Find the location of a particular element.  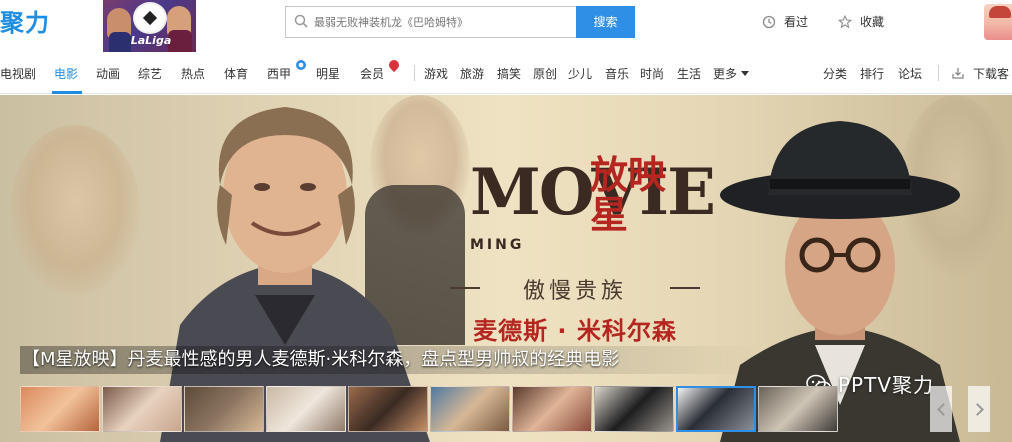

nav-link-download-client: 下载客 is located at coordinates (991, 74).